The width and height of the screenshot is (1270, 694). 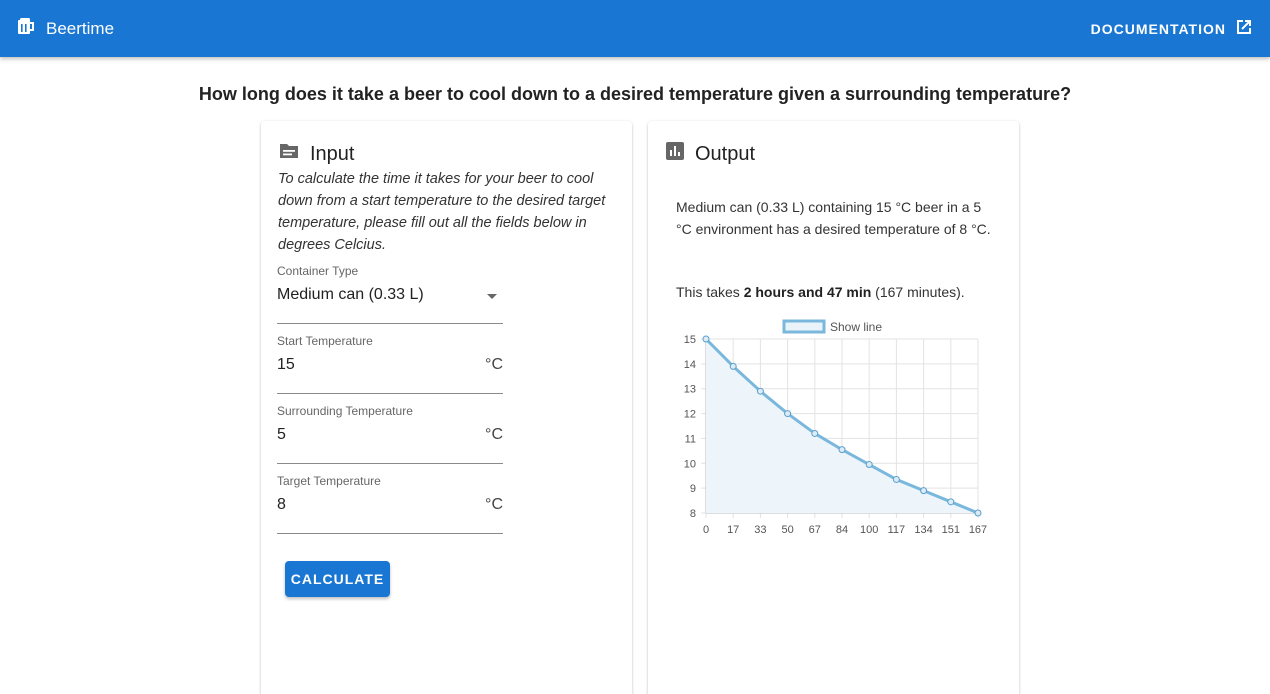 What do you see at coordinates (923, 530) in the screenshot?
I see `x-tick-label: 134` at bounding box center [923, 530].